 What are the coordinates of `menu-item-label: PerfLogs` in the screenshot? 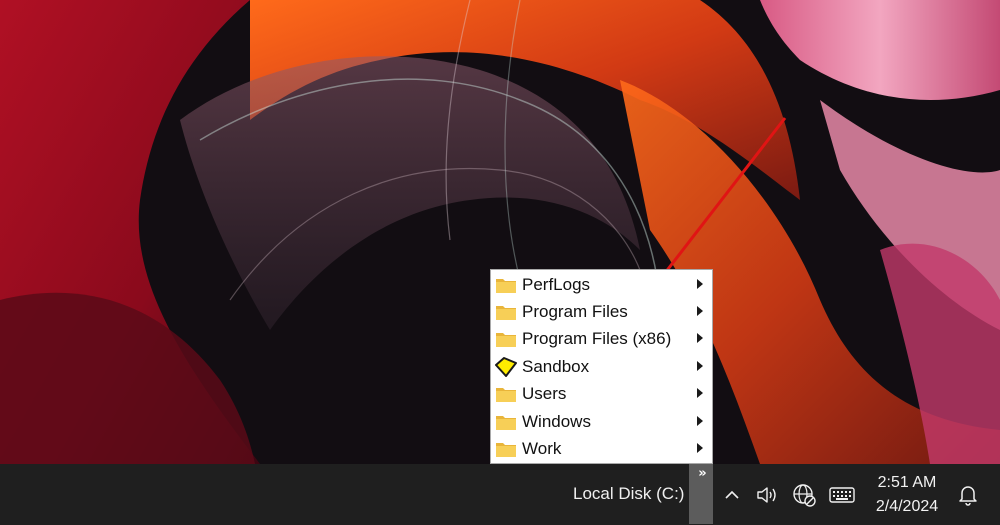 It's located at (556, 284).